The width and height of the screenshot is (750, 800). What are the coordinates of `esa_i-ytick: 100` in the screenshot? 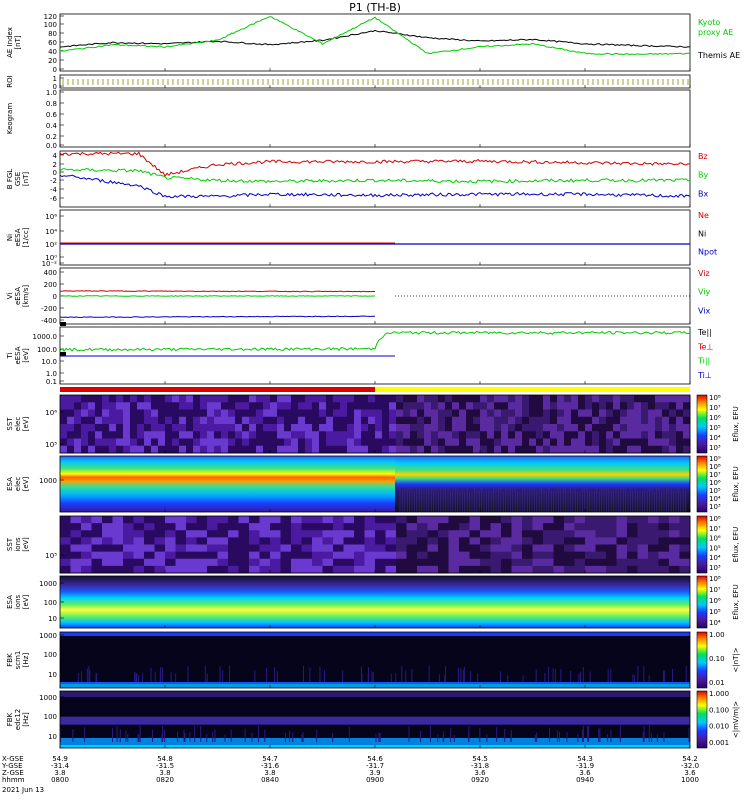 It's located at (50, 603).